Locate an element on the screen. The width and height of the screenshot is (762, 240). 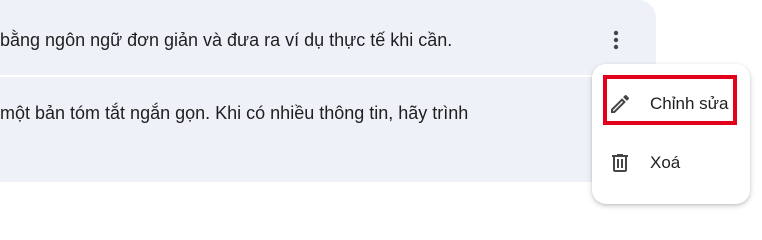
delete-menu-label: Xoá is located at coordinates (665, 162).